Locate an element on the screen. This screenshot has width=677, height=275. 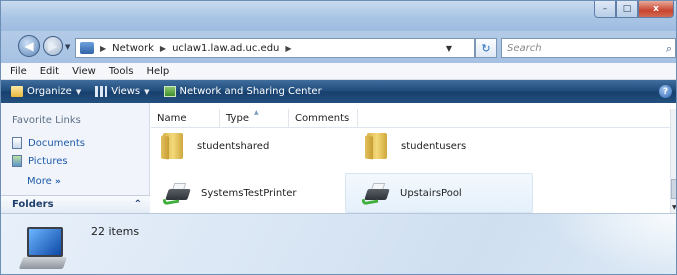
column-comments: Comments is located at coordinates (323, 118).